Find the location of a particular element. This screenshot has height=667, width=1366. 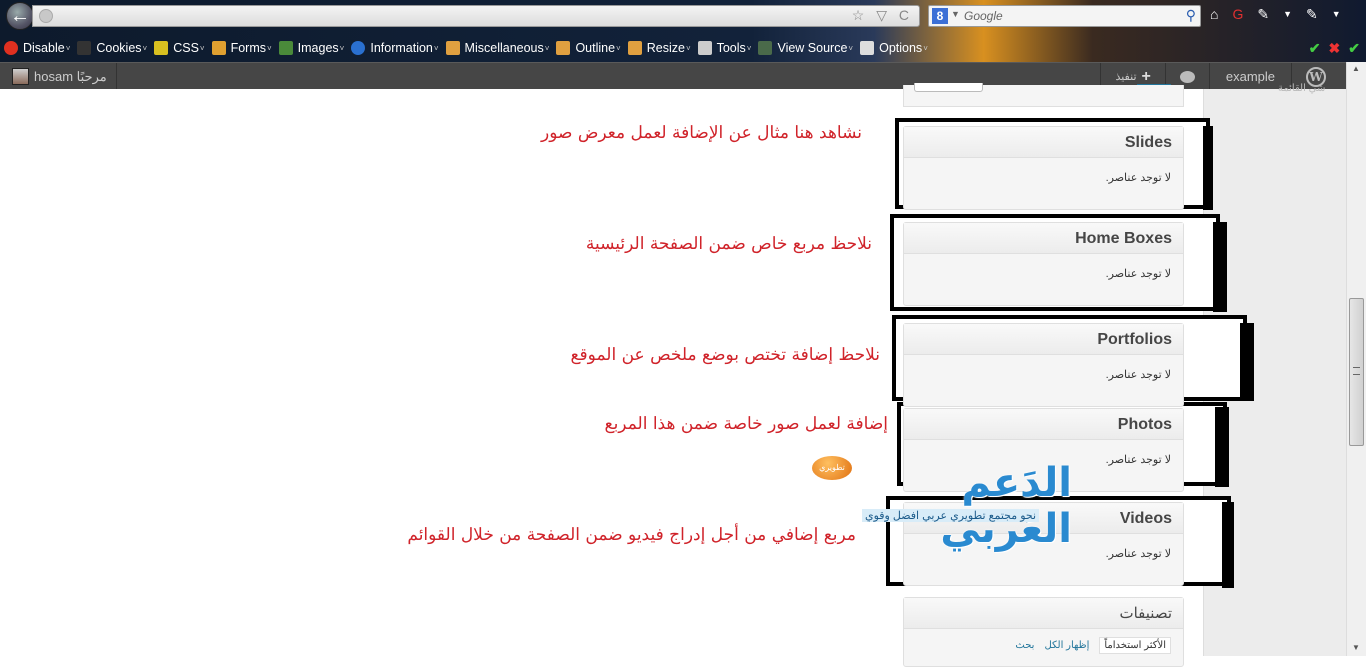

outline-icon is located at coordinates (563, 48).